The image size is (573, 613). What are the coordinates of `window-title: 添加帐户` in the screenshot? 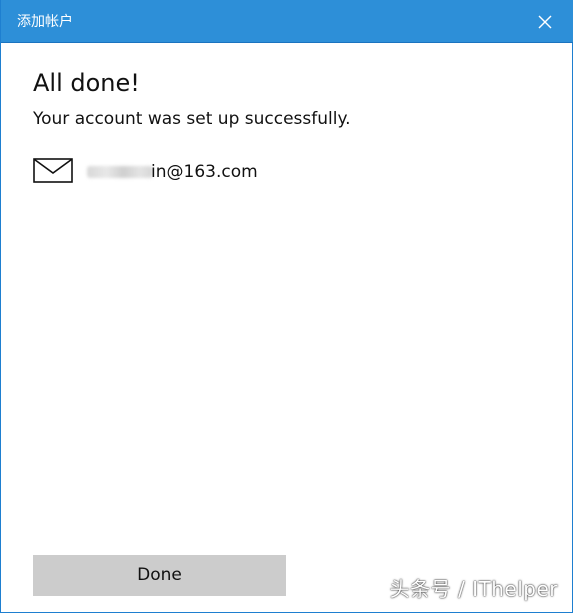 It's located at (45, 22).